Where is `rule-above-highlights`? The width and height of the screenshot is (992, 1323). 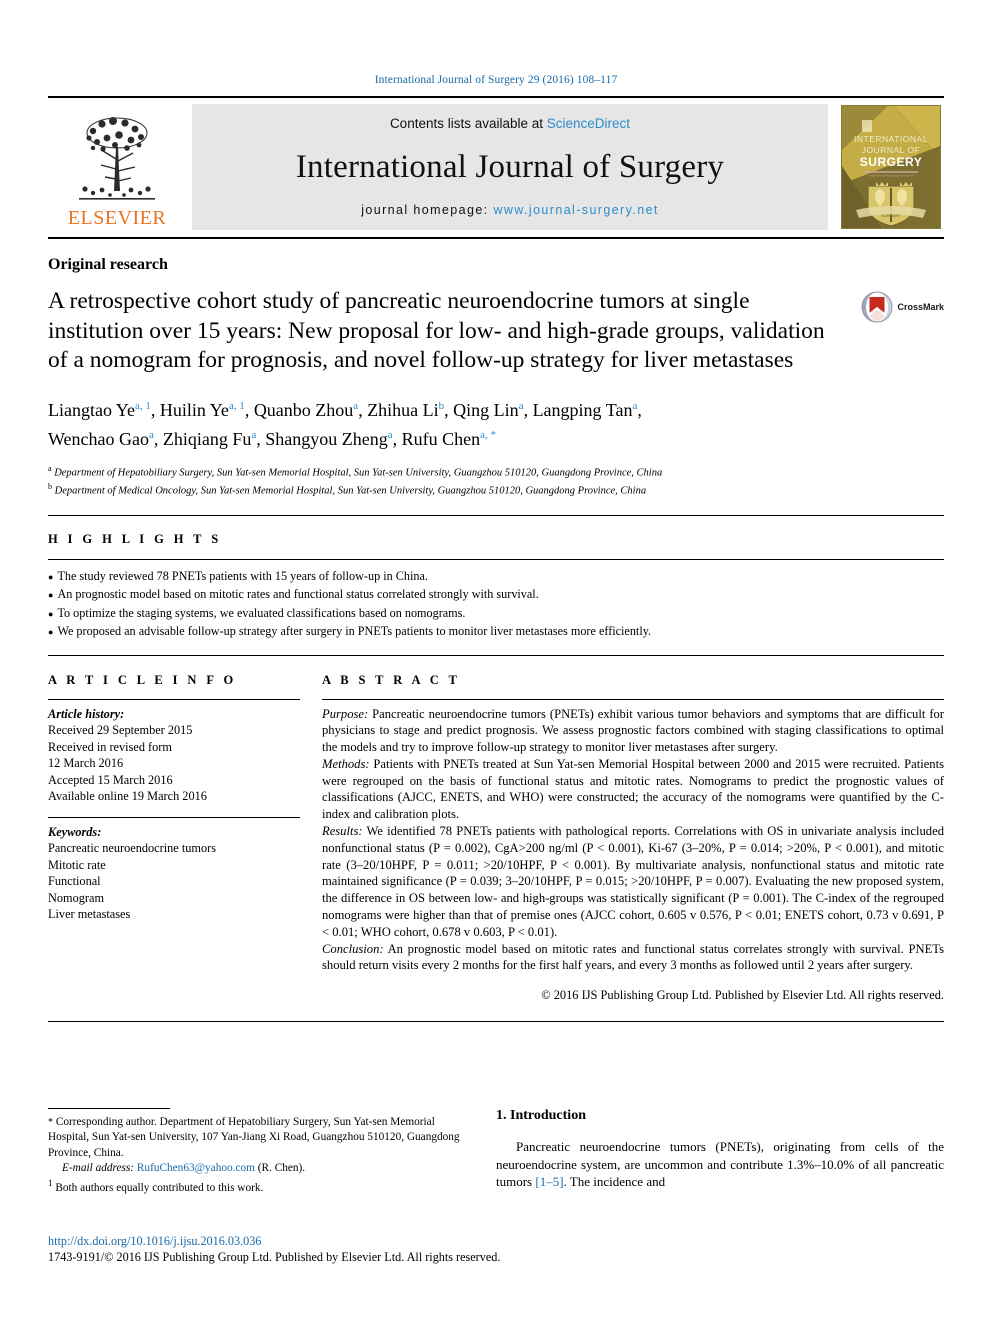
rule-above-highlights is located at coordinates (496, 515).